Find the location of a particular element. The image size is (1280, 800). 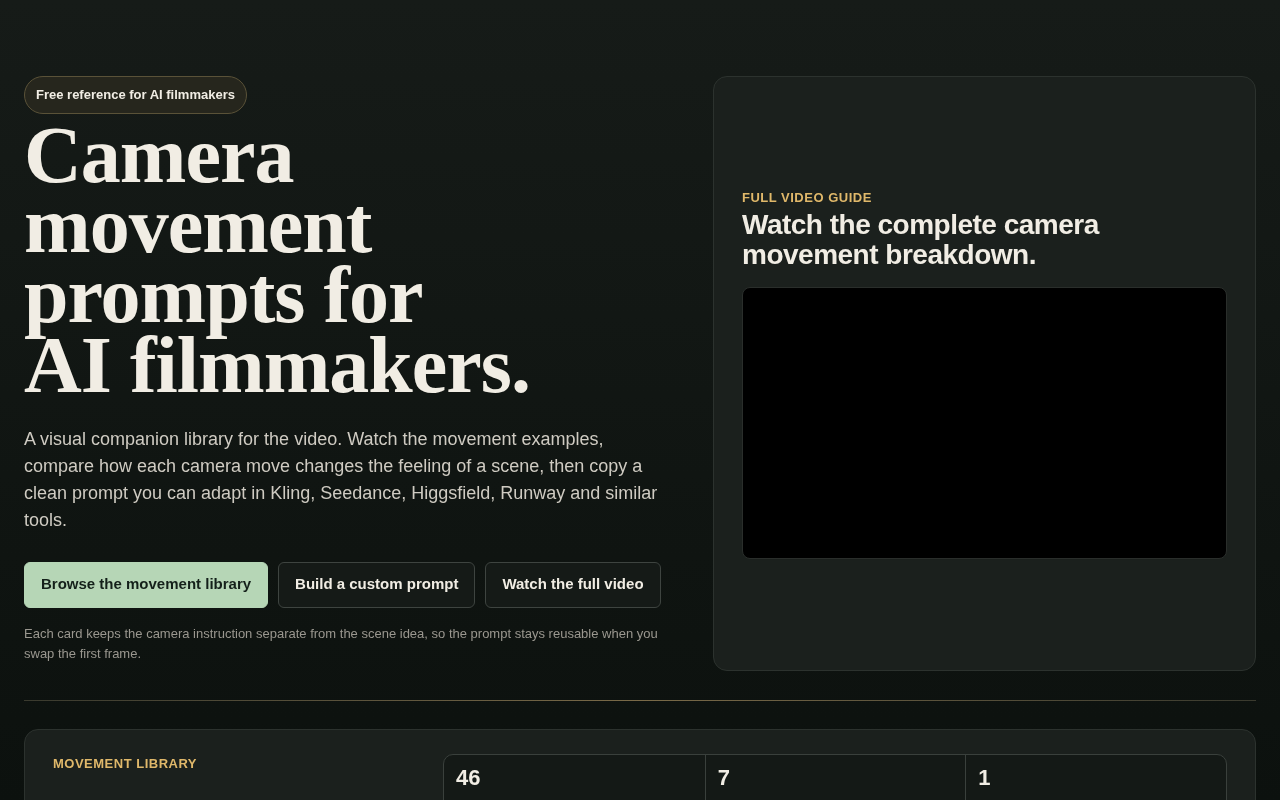

section-eyebrow: FULL VIDEO GUIDE is located at coordinates (807, 198).